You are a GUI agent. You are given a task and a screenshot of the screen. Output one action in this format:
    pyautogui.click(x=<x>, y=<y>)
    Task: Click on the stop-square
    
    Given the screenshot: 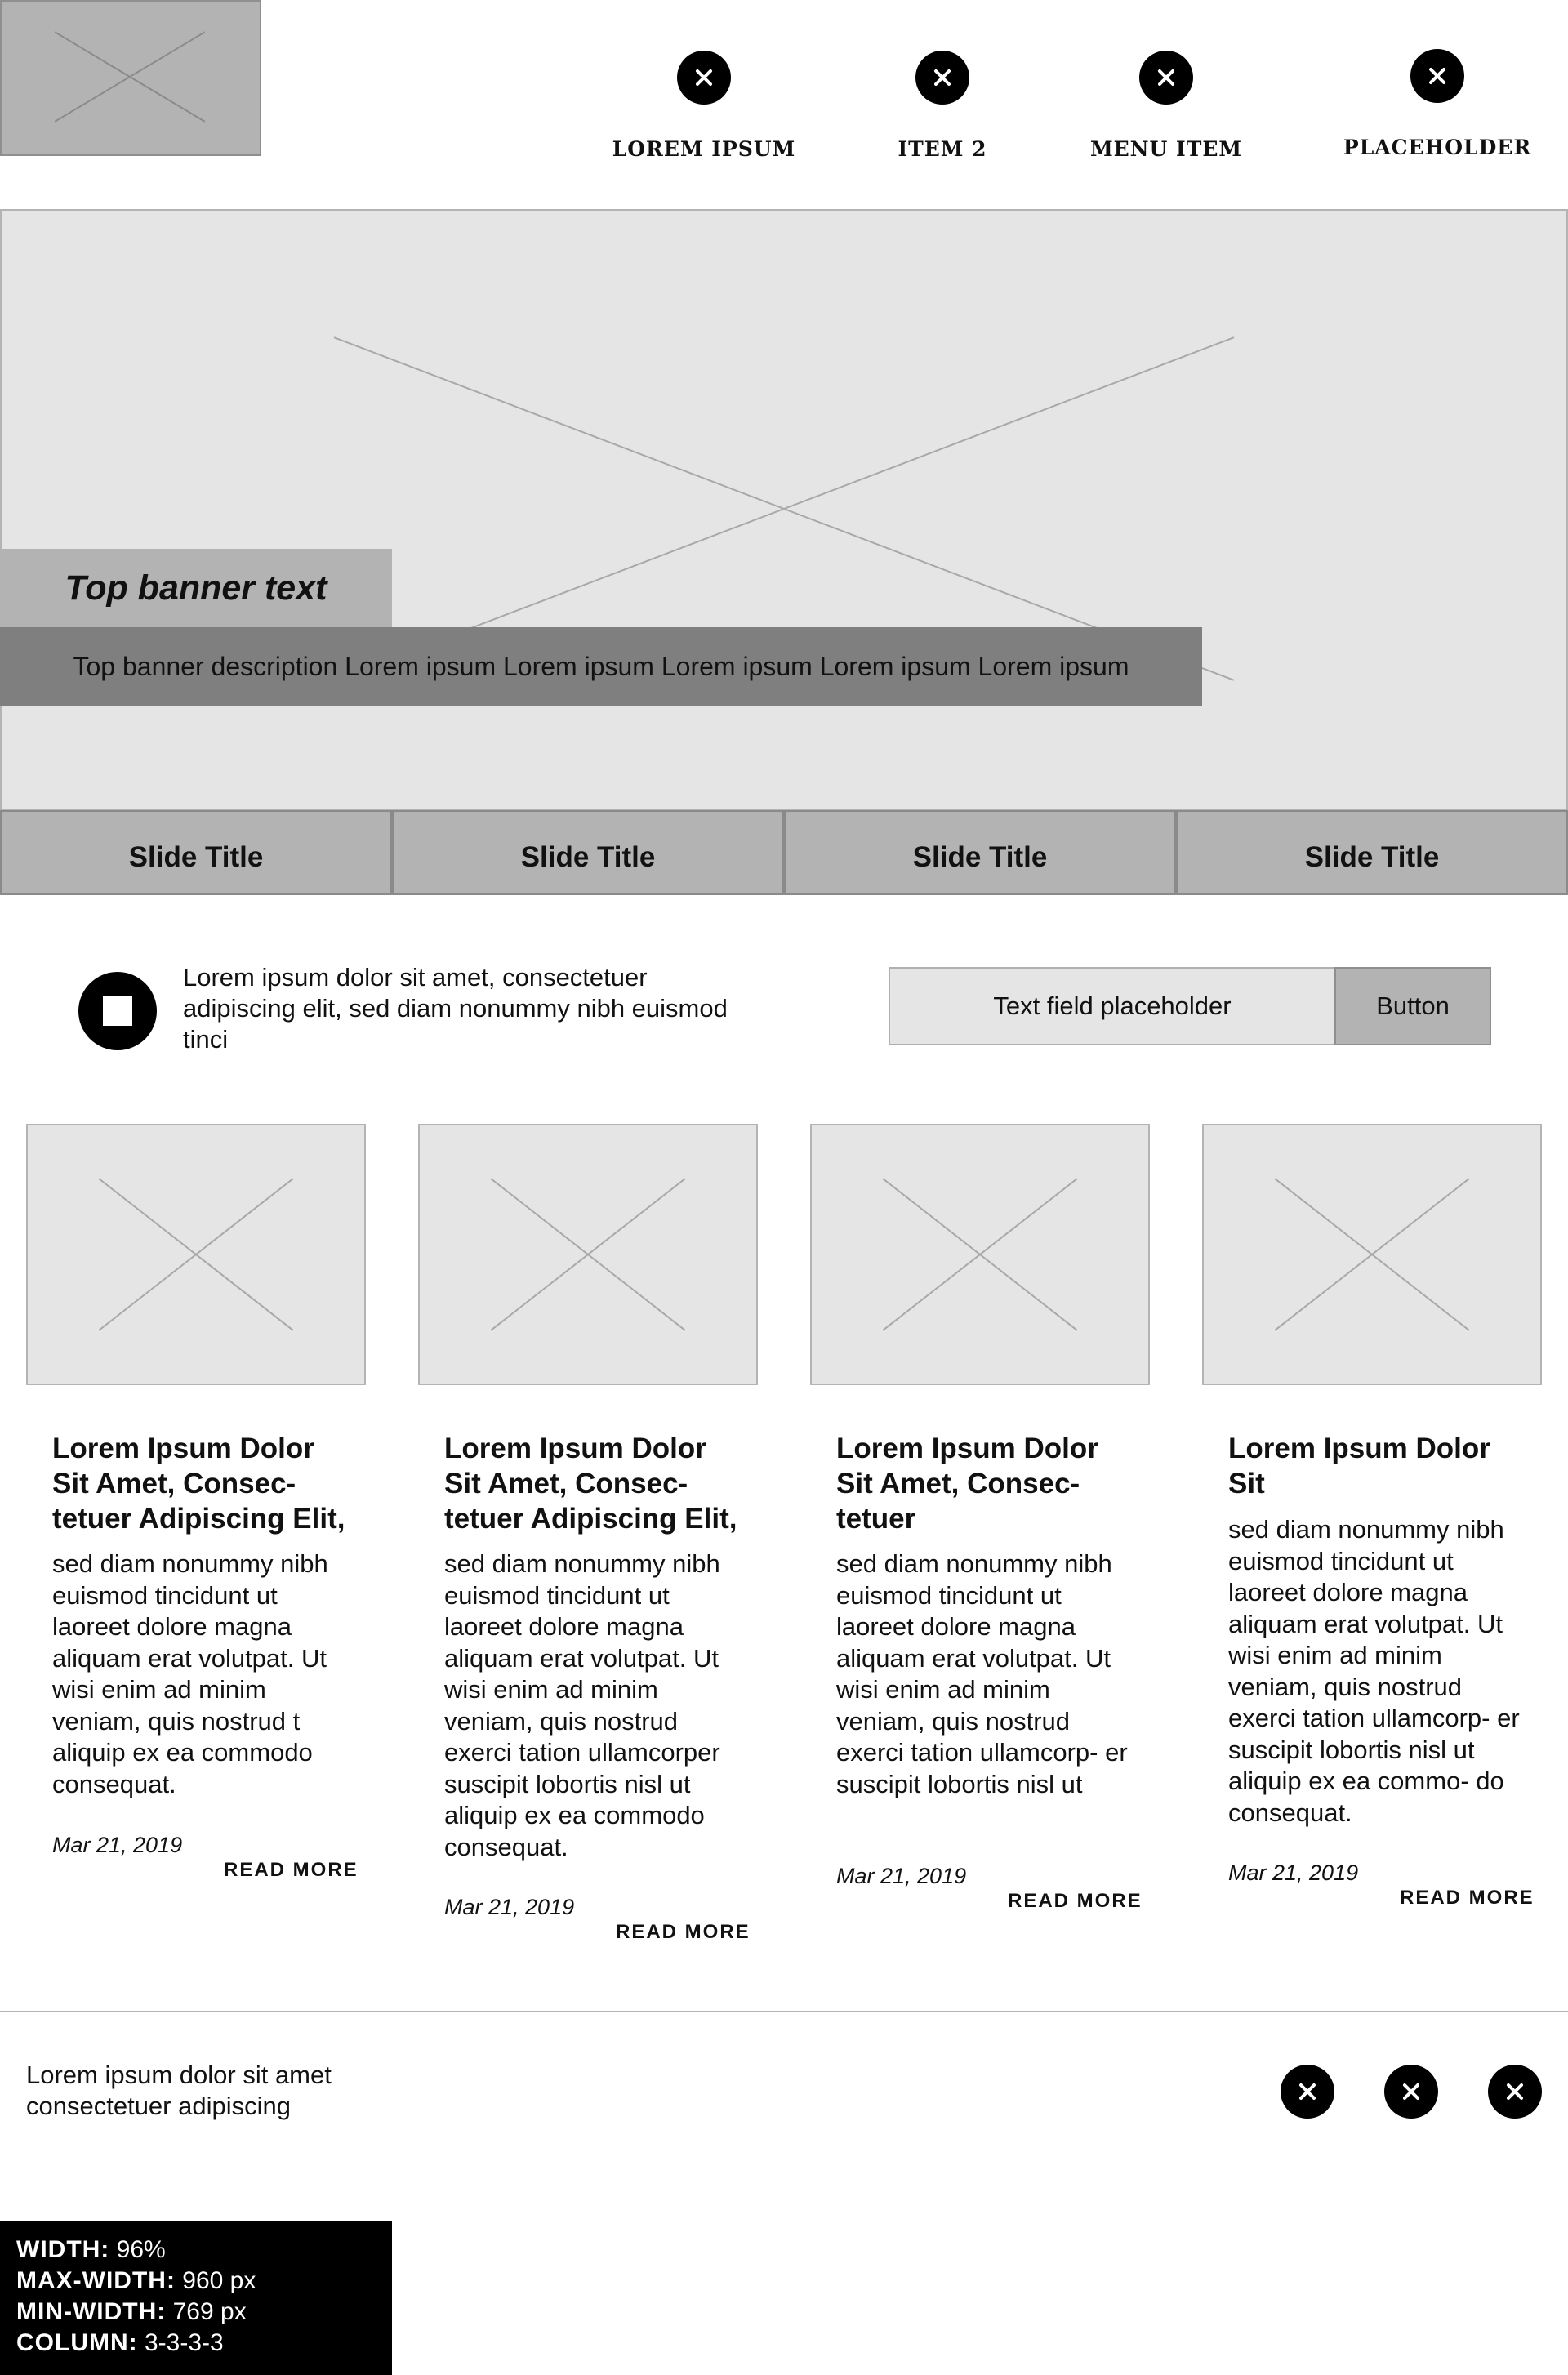 What is the action you would take?
    pyautogui.click(x=117, y=1011)
    